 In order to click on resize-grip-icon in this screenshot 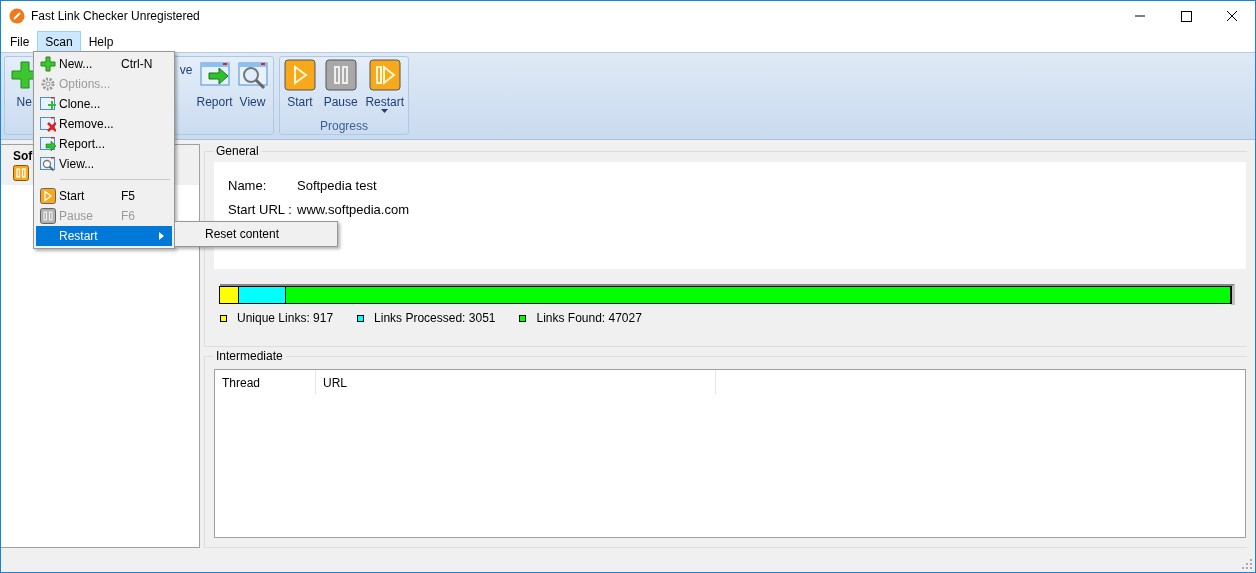, I will do `click(1247, 564)`.